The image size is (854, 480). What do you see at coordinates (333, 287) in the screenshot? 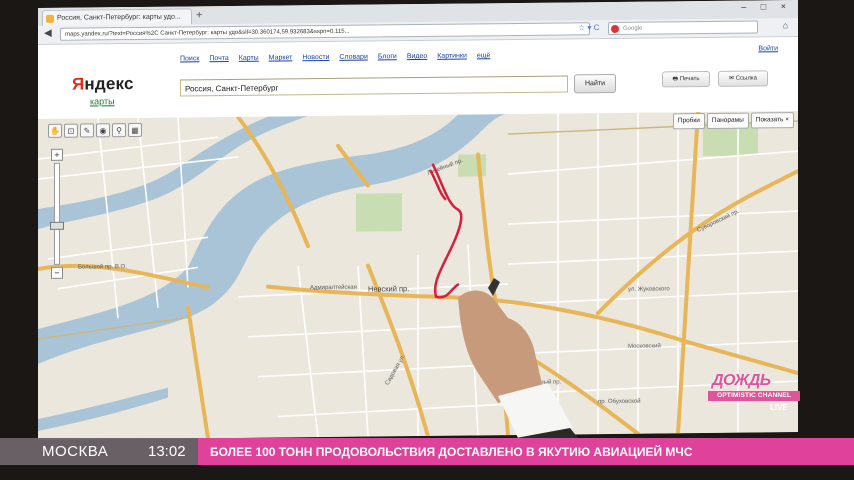
I see `street-label: Адмиралтейская` at bounding box center [333, 287].